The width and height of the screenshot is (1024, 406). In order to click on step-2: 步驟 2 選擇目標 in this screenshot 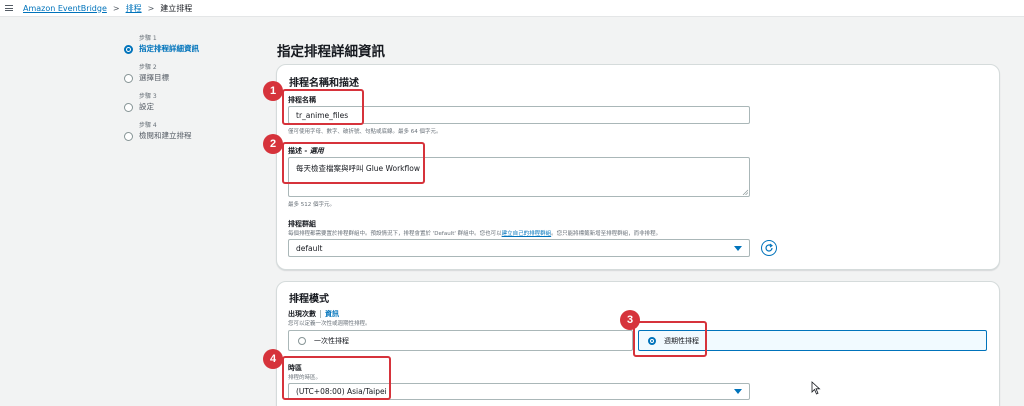, I will do `click(192, 73)`.